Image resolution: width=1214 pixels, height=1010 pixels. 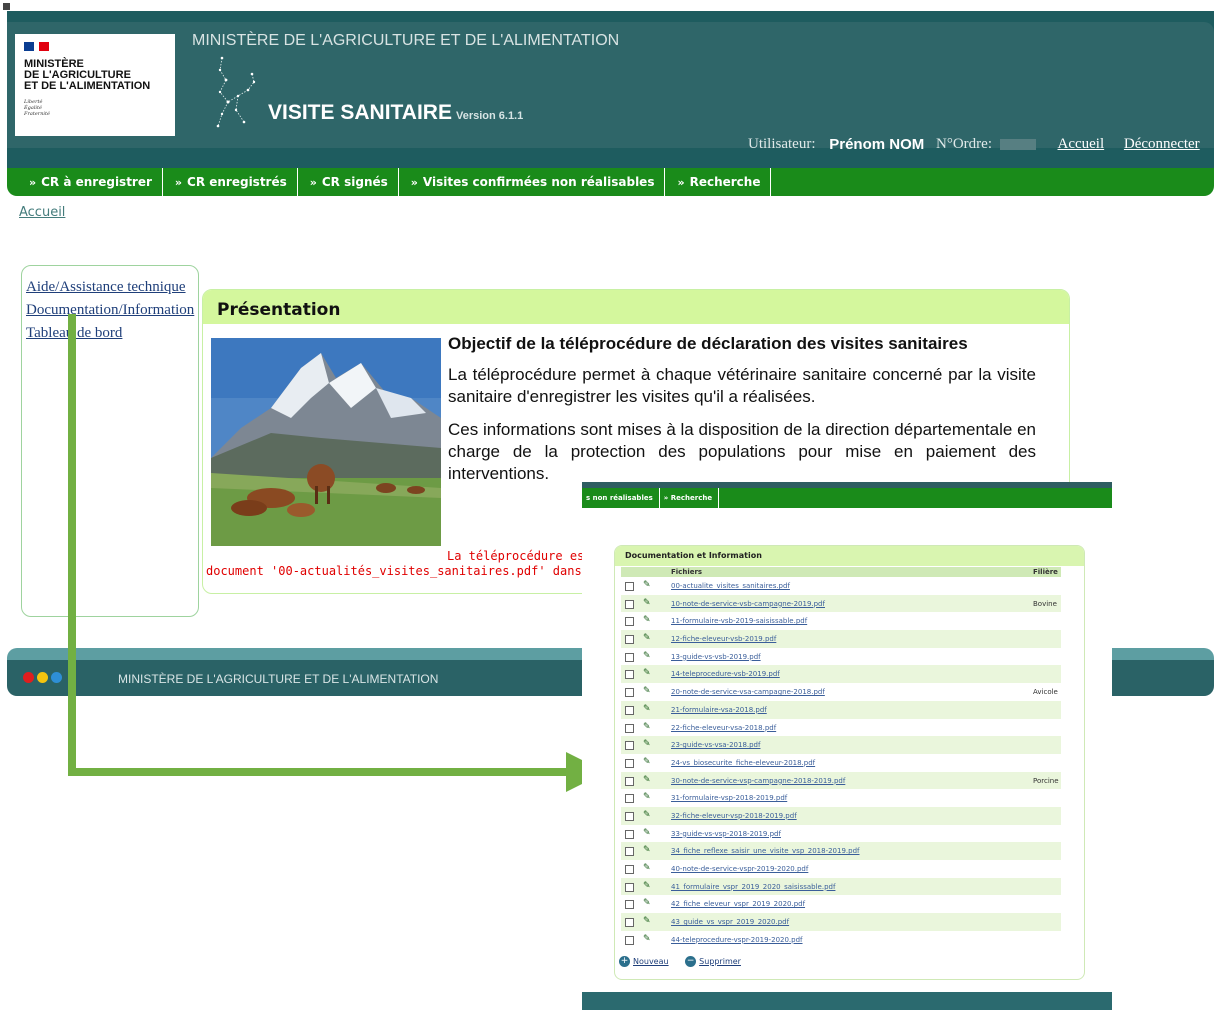 I want to click on logout-link: Déconnecter, so click(x=1162, y=144).